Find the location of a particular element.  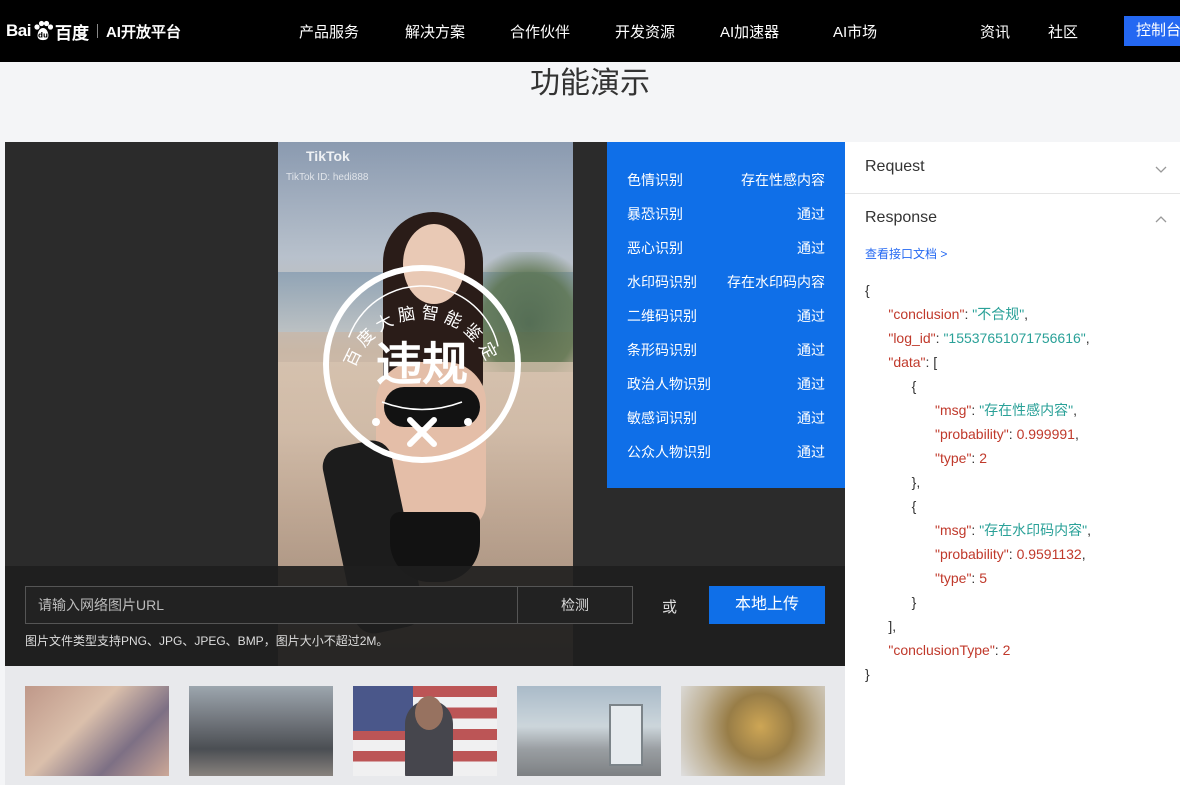

file-type-hint: 图片文件类型支持PNG、JPG、JPEG、BMP，图片大小不超过2M。 is located at coordinates (207, 641).